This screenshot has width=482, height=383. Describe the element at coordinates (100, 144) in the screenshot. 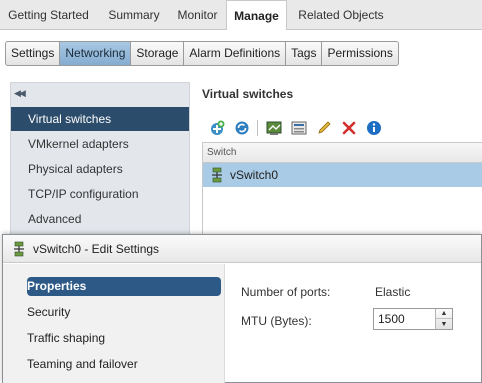

I see `nav-item-vmkernel-adapters: VMkernel adapters` at that location.